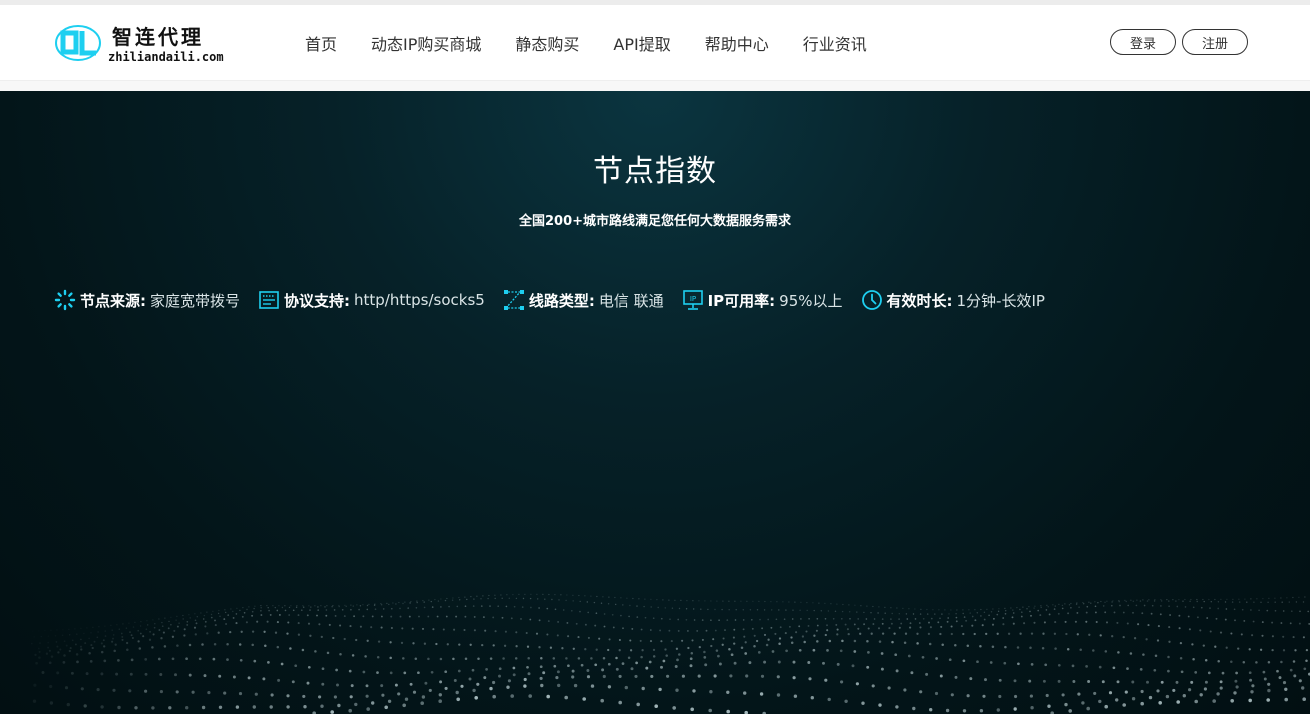 Image resolution: width=1310 pixels, height=714 pixels. Describe the element at coordinates (321, 43) in the screenshot. I see `nav-item-home: 首页` at that location.